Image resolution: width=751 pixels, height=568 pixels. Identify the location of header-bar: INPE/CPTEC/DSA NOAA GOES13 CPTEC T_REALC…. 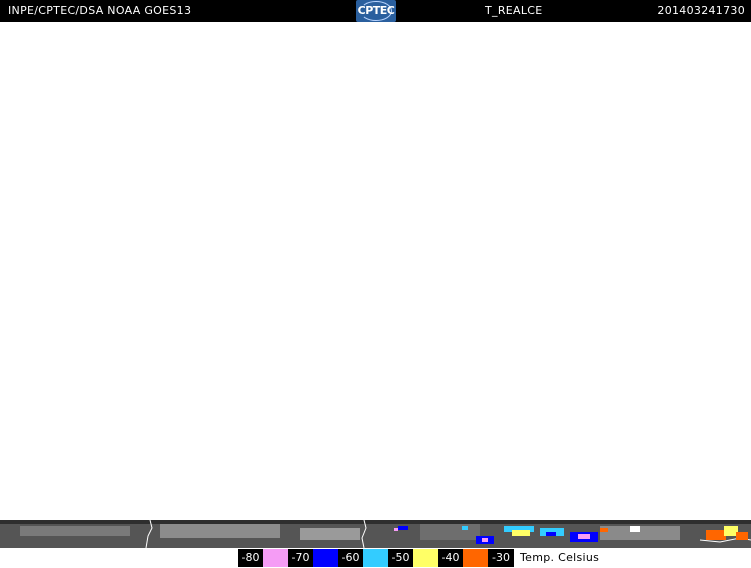
(375, 11).